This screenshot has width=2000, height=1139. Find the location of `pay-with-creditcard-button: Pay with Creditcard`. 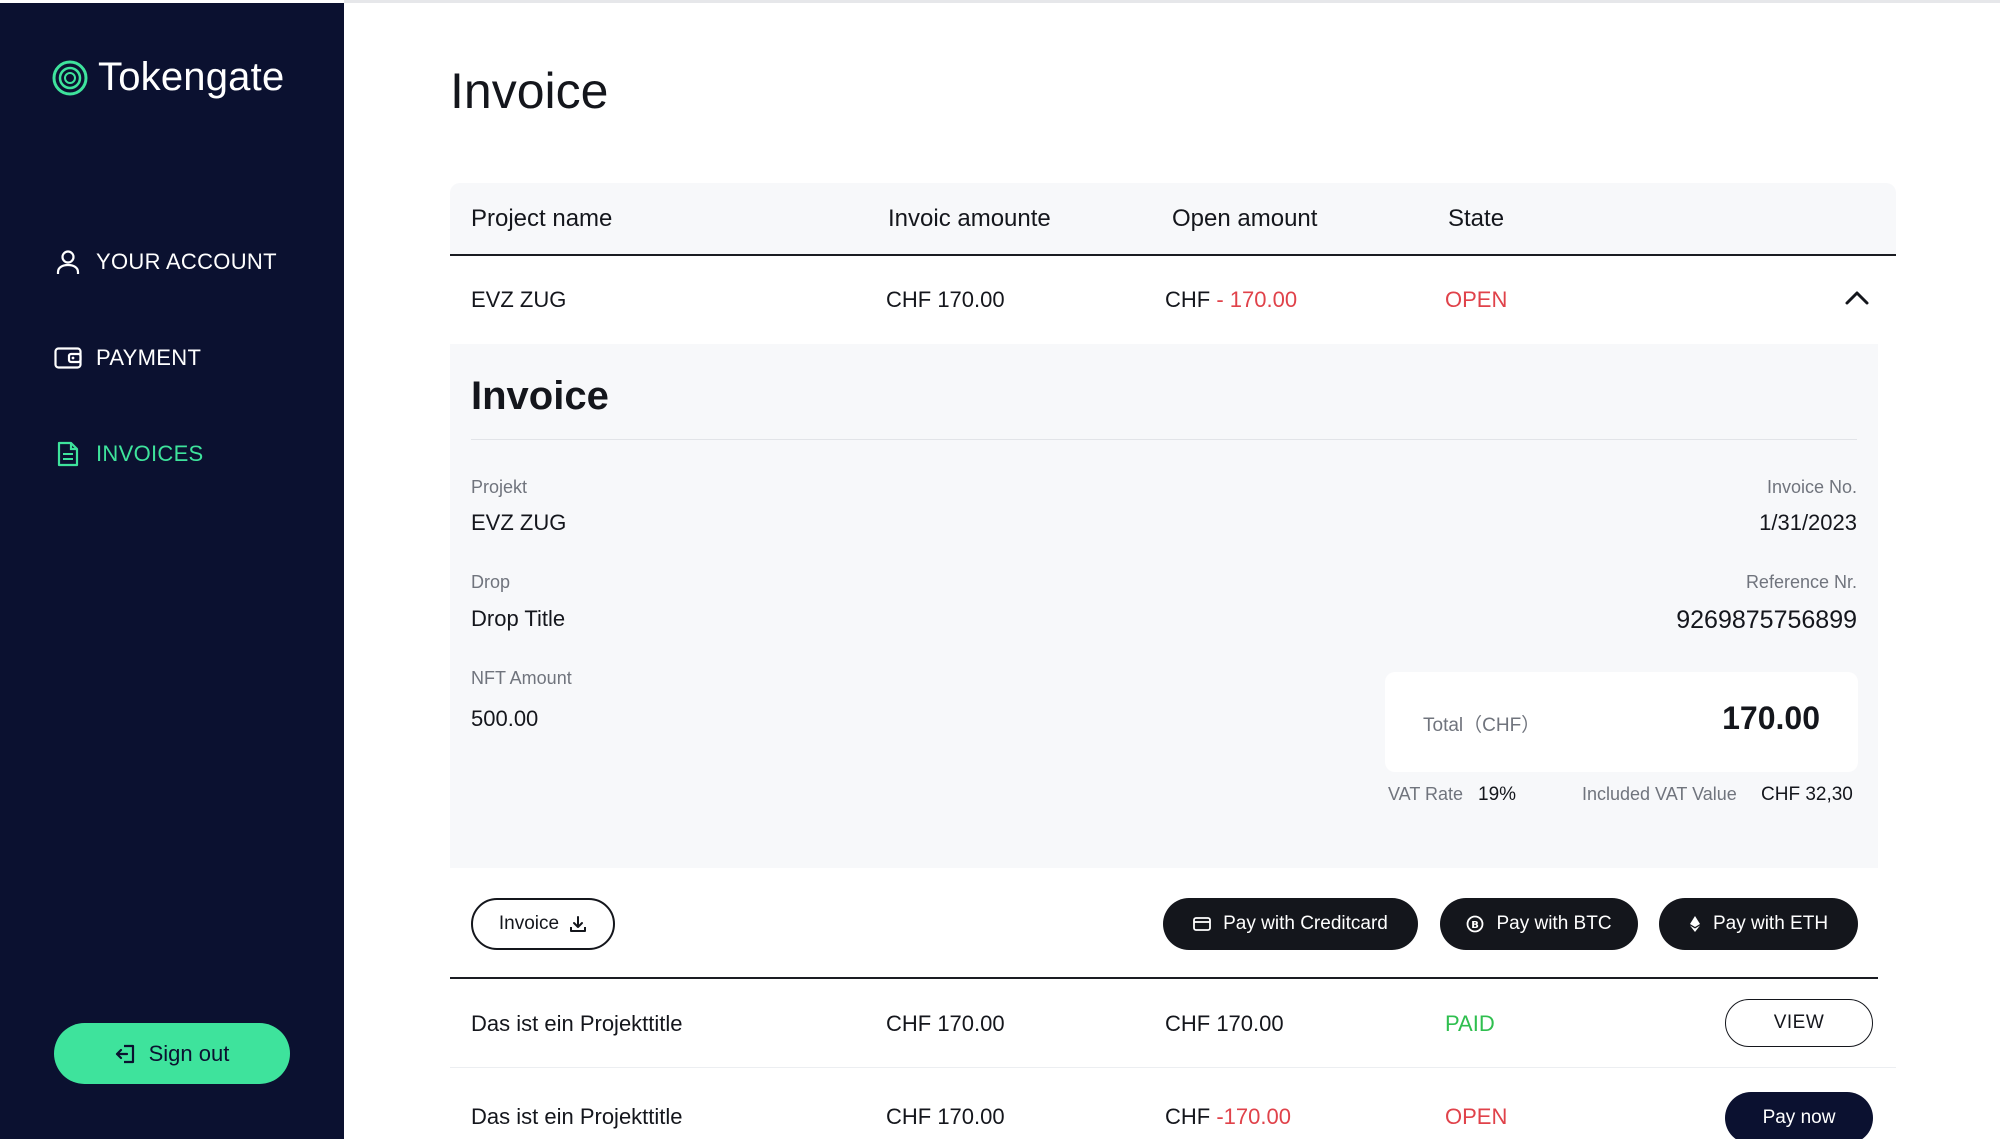

pay-with-creditcard-button: Pay with Creditcard is located at coordinates (1290, 924).